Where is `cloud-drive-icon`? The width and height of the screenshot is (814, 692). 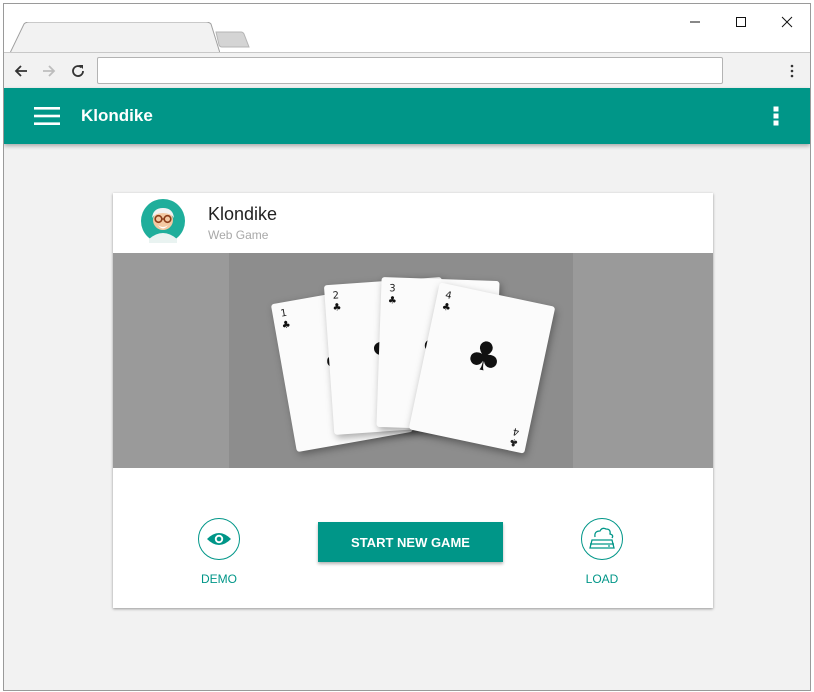
cloud-drive-icon is located at coordinates (602, 538).